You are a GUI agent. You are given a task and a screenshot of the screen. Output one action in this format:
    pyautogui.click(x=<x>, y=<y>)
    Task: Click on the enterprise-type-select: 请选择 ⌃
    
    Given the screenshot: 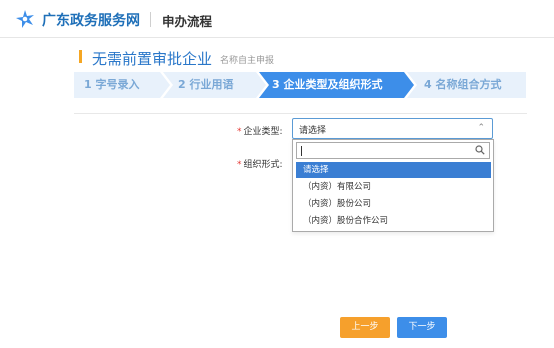 What is the action you would take?
    pyautogui.click(x=392, y=128)
    